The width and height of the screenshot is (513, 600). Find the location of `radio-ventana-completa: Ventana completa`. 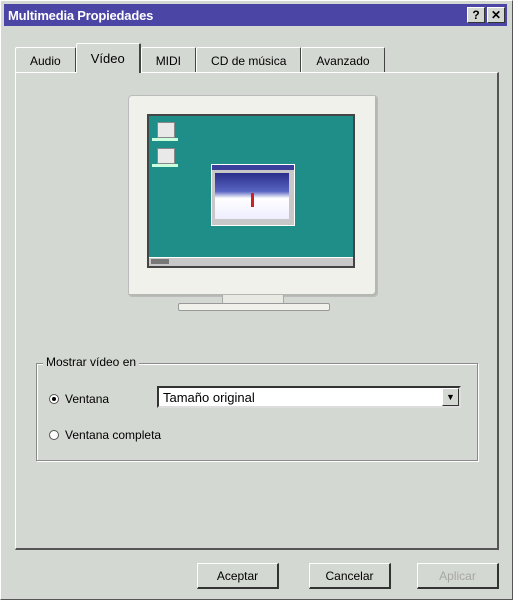

radio-ventana-completa: Ventana completa is located at coordinates (105, 435).